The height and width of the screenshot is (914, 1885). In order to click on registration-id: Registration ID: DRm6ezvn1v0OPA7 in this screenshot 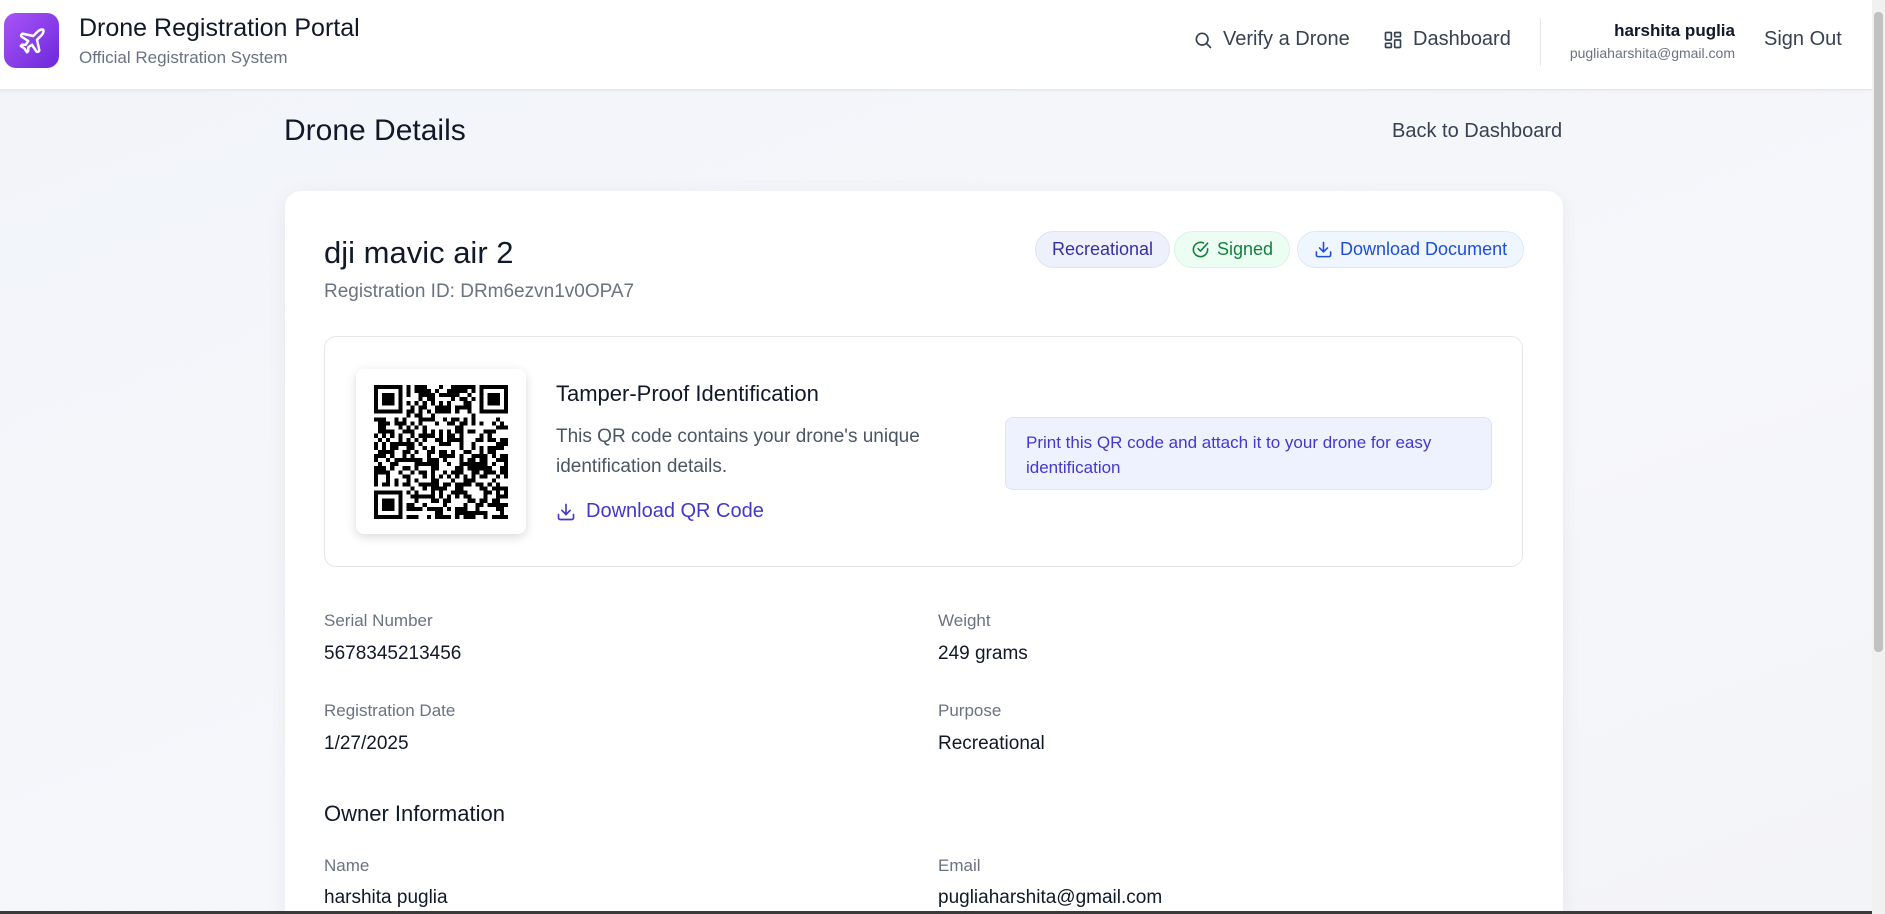, I will do `click(479, 291)`.